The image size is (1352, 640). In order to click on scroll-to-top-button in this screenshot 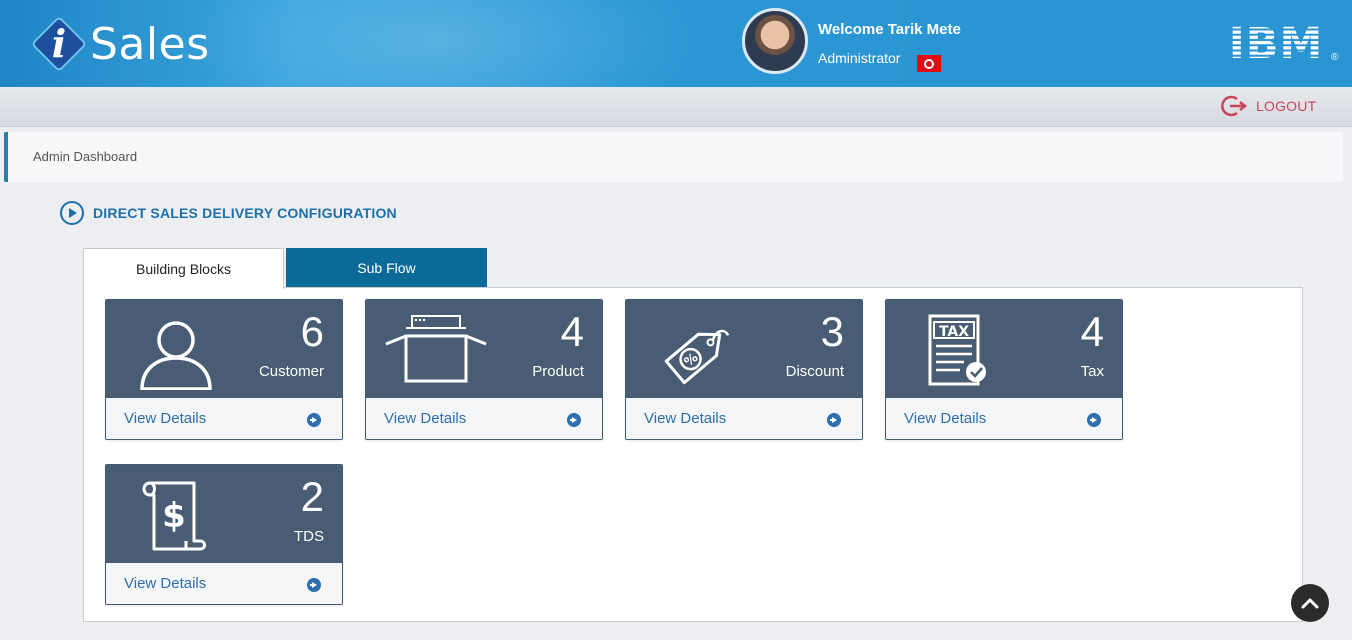, I will do `click(1310, 603)`.